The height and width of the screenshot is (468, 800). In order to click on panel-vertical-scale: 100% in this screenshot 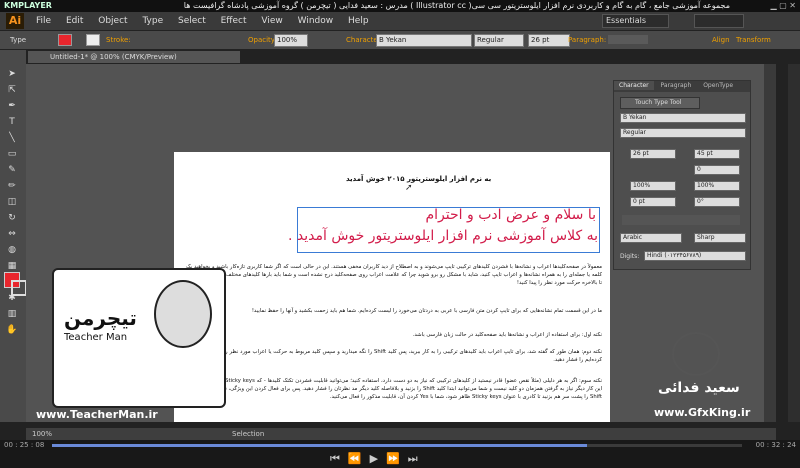, I will do `click(653, 186)`.